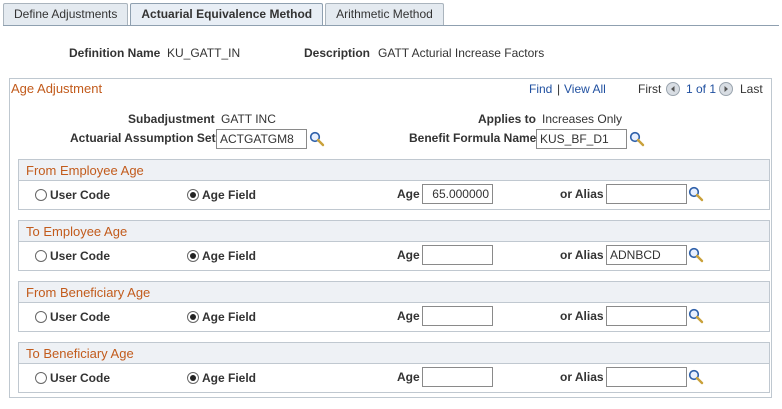 This screenshot has width=782, height=409. What do you see at coordinates (701, 89) in the screenshot?
I see `row-count: 1 of 1` at bounding box center [701, 89].